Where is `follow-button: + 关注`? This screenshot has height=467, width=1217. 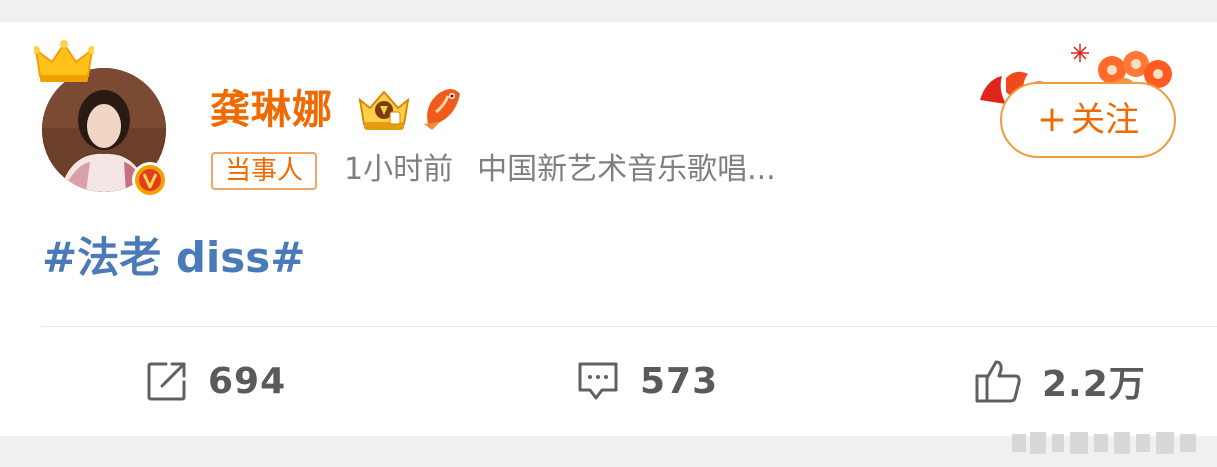
follow-button: + 关注 is located at coordinates (1088, 120).